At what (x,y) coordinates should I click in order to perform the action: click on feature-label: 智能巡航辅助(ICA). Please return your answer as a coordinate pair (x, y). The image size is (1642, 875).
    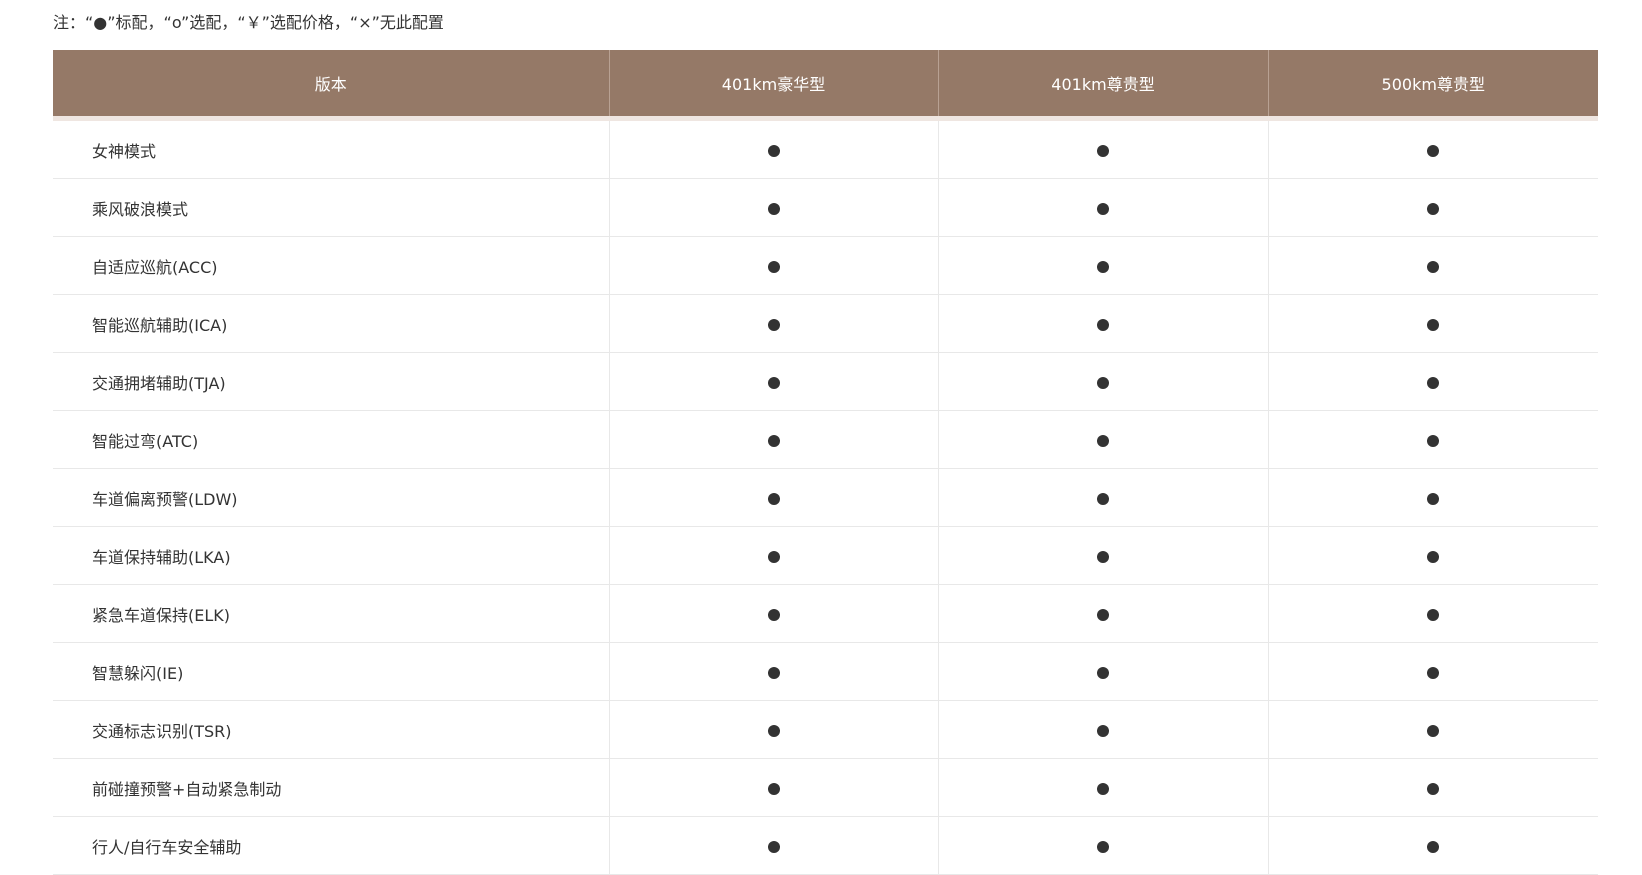
    Looking at the image, I should click on (331, 323).